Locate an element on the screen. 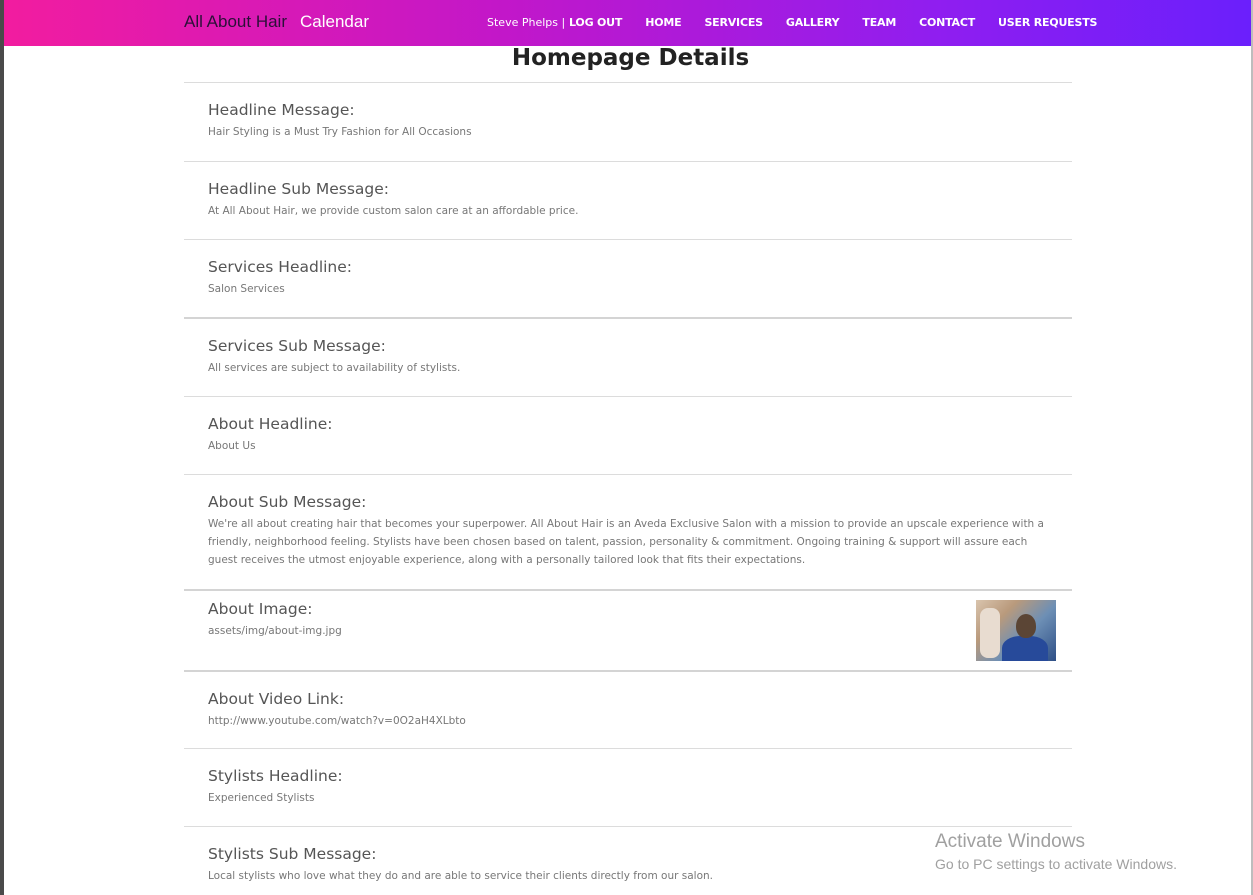 The image size is (1253, 895). nav-team: TEAM is located at coordinates (879, 22).